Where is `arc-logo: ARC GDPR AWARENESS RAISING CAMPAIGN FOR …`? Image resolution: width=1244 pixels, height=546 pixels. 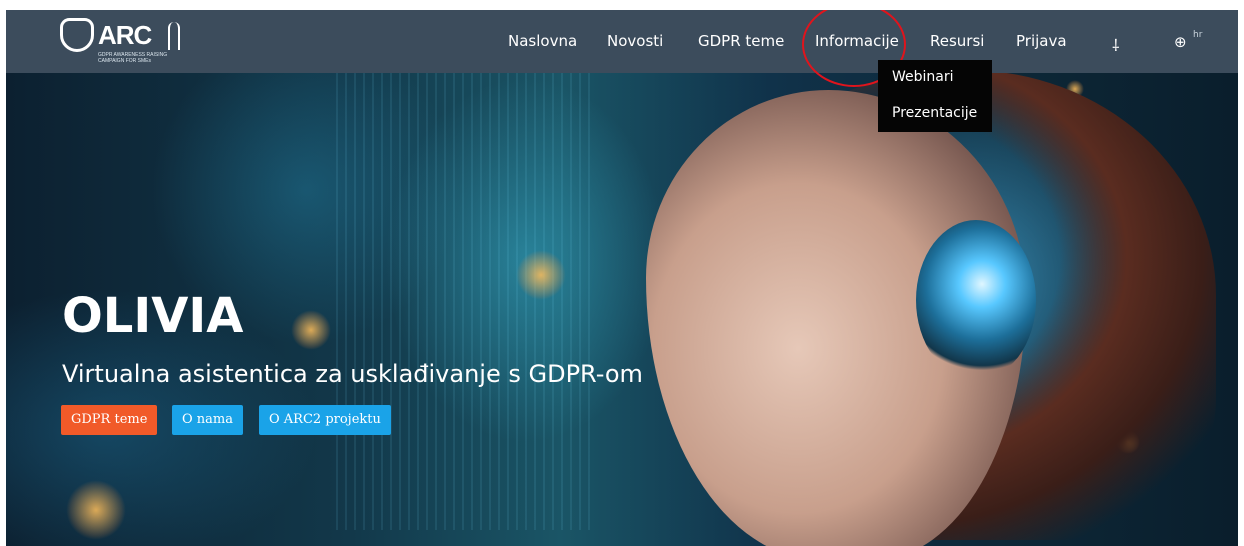 arc-logo: ARC GDPR AWARENESS RAISING CAMPAIGN FOR … is located at coordinates (120, 42).